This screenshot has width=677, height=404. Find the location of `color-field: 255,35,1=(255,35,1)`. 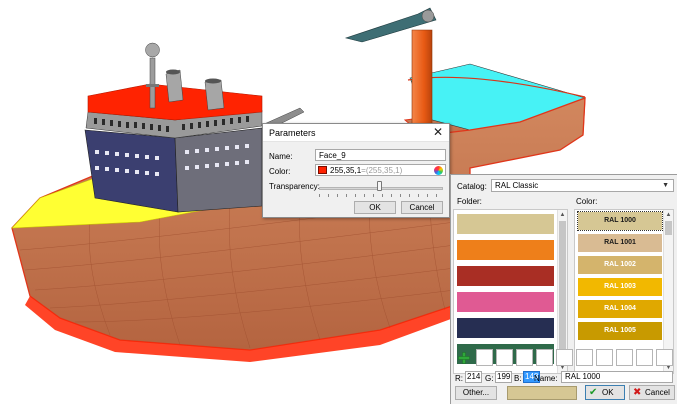

color-field: 255,35,1=(255,35,1) is located at coordinates (380, 170).